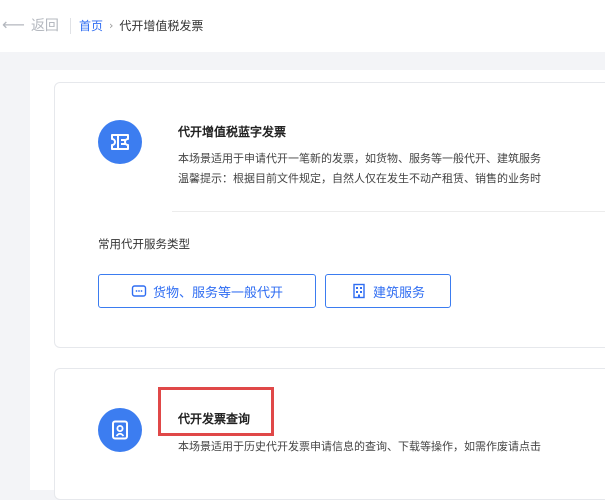  I want to click on building-icon, so click(359, 291).